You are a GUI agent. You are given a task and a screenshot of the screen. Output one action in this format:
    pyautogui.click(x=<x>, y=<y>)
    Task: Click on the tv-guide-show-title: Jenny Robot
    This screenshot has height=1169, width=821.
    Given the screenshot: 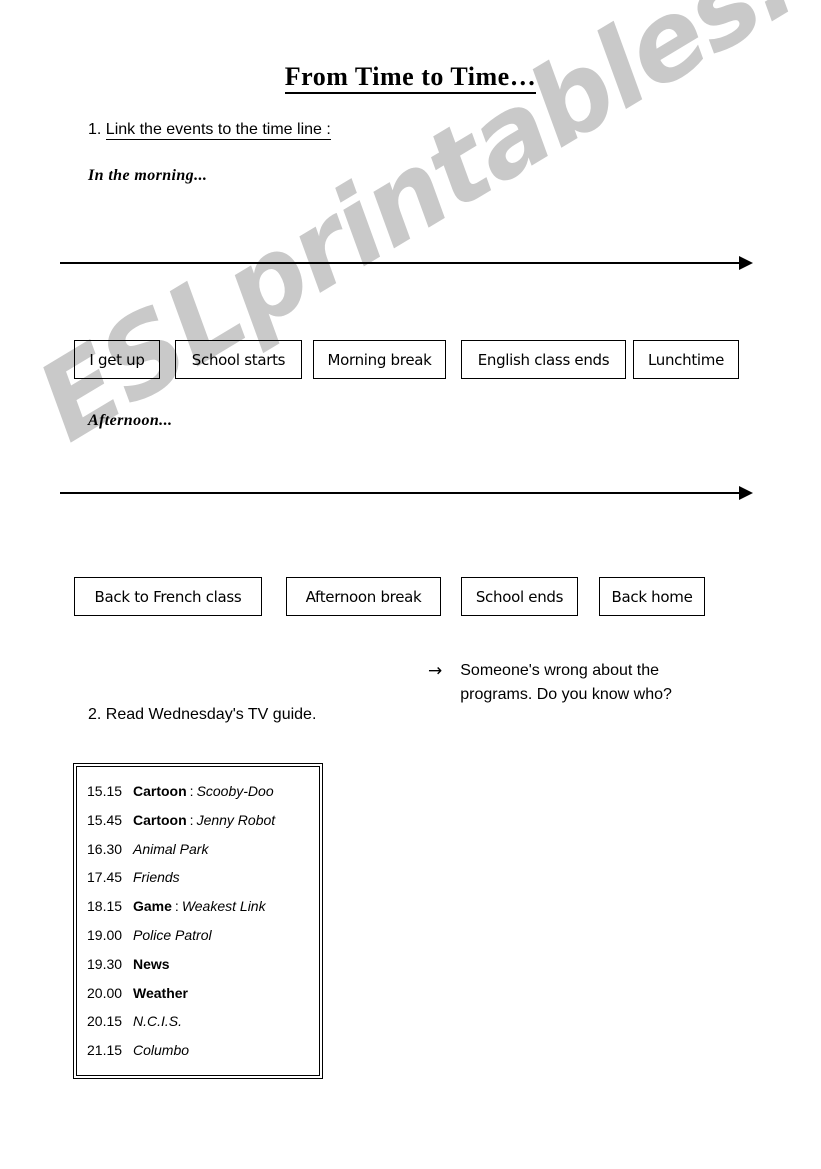 What is the action you would take?
    pyautogui.click(x=236, y=819)
    